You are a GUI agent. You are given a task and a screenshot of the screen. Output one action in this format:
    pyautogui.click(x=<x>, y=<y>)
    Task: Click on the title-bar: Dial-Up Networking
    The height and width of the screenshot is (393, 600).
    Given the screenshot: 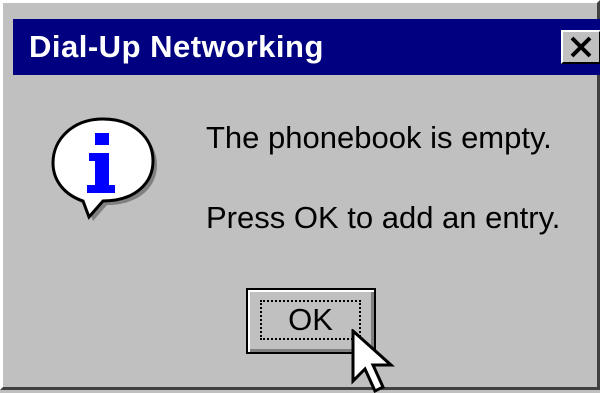 What is the action you would take?
    pyautogui.click(x=306, y=47)
    